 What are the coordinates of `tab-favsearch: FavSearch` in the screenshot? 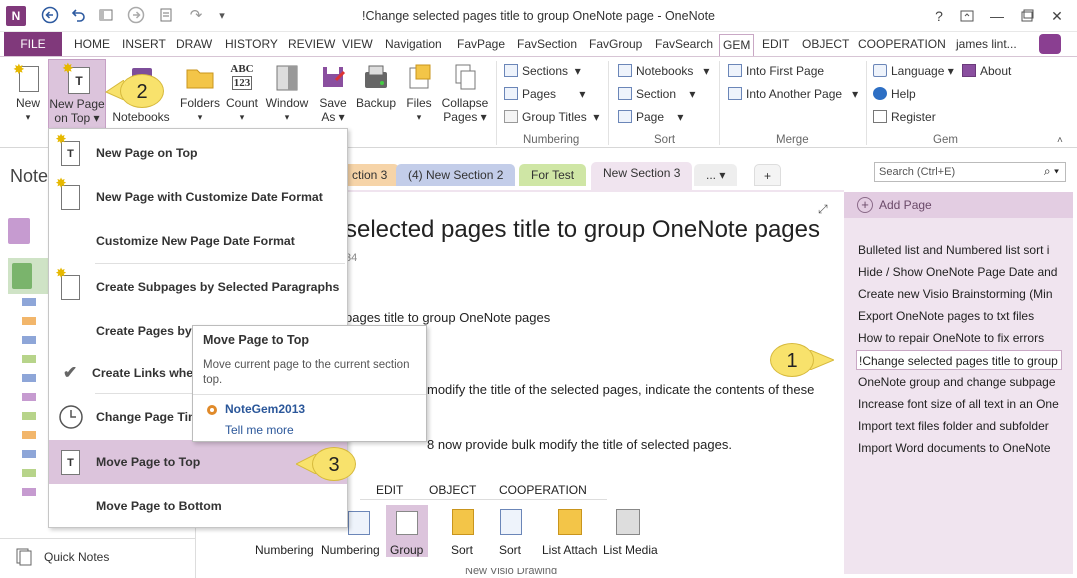 It's located at (684, 45).